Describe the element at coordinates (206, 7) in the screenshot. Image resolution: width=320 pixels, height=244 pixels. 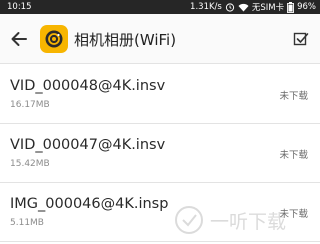
I see `network-speed: 1.31K/s` at that location.